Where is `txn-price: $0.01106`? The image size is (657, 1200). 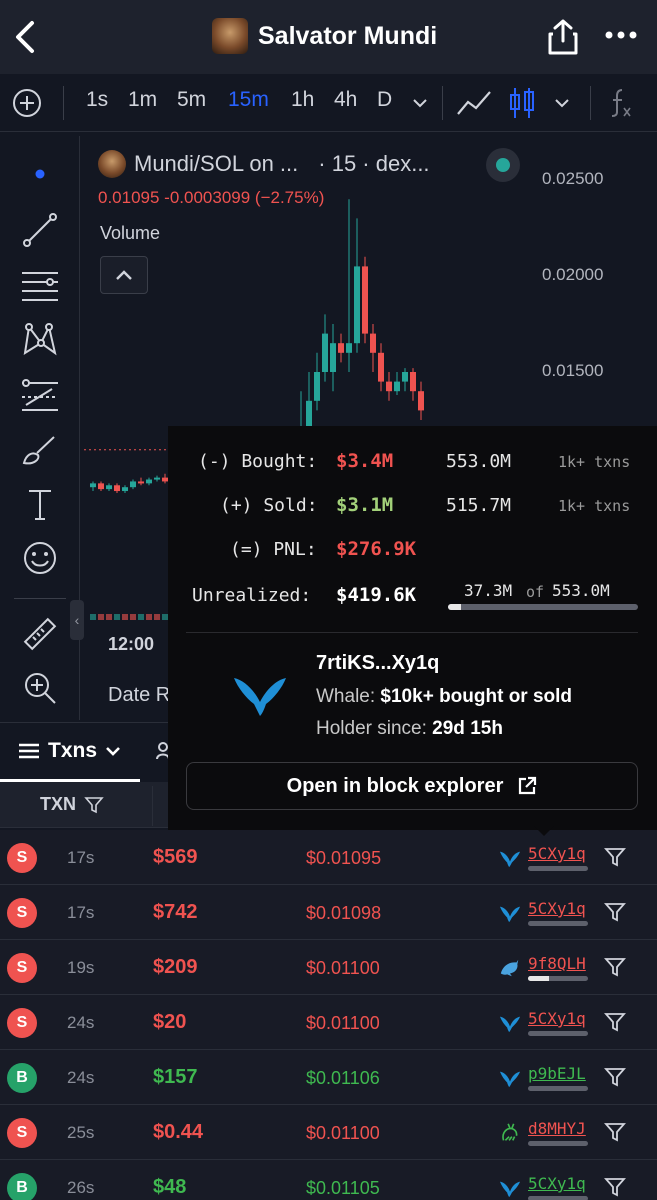
txn-price: $0.01106 is located at coordinates (343, 1078).